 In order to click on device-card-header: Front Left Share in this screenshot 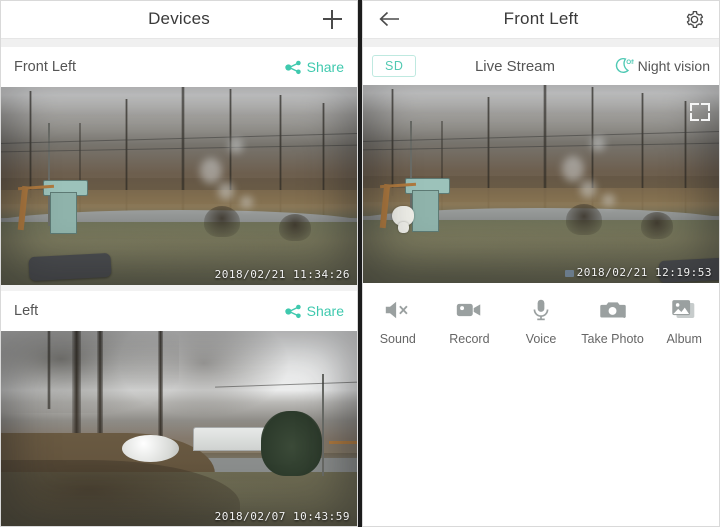, I will do `click(179, 67)`.